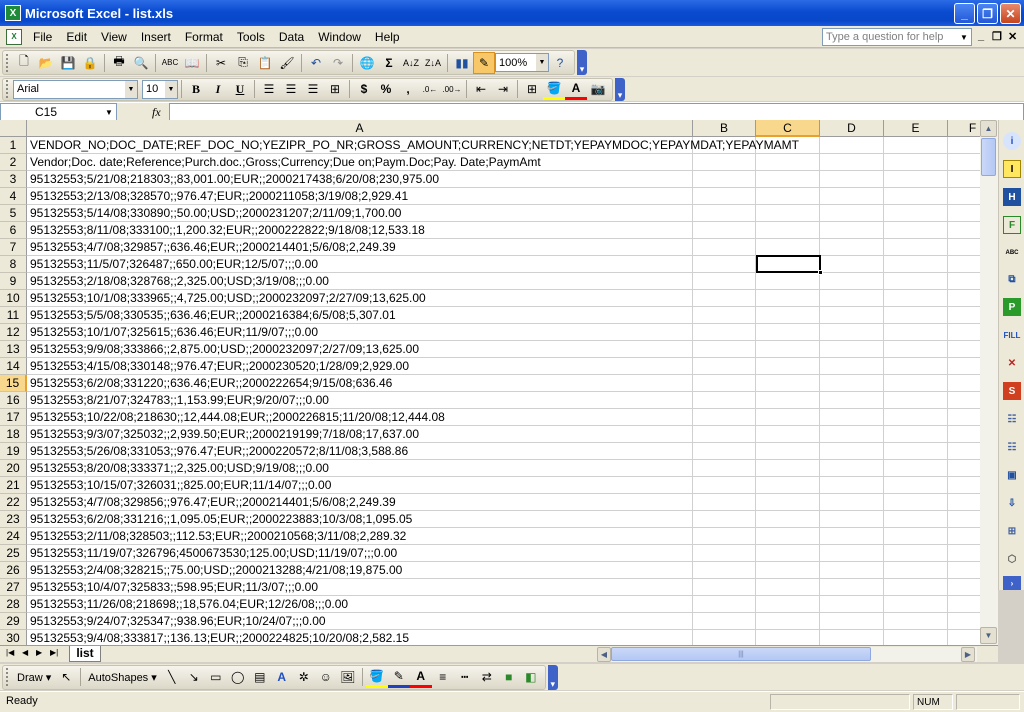 The height and width of the screenshot is (712, 1024). Describe the element at coordinates (452, 89) in the screenshot. I see `decrease-decimal-icon: .00→` at that location.